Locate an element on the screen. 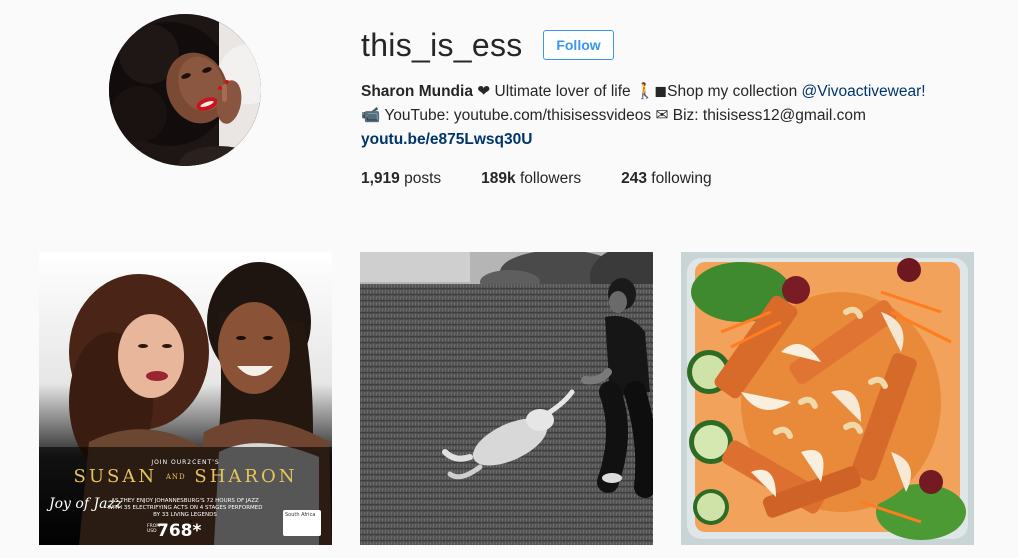 The width and height of the screenshot is (1018, 558). bio-external-link: youtu.be/e875Lwsq30U is located at coordinates (446, 139).